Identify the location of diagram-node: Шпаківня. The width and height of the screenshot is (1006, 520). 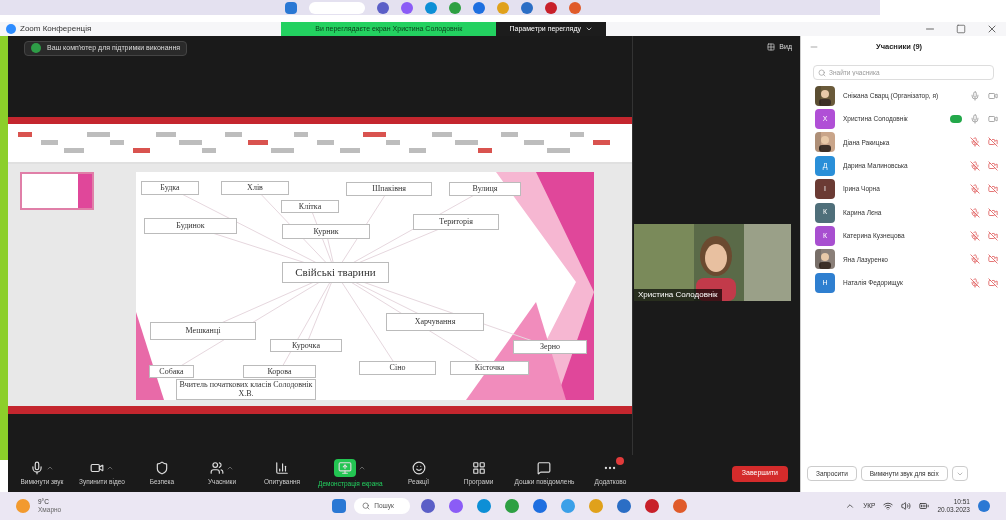
(389, 189).